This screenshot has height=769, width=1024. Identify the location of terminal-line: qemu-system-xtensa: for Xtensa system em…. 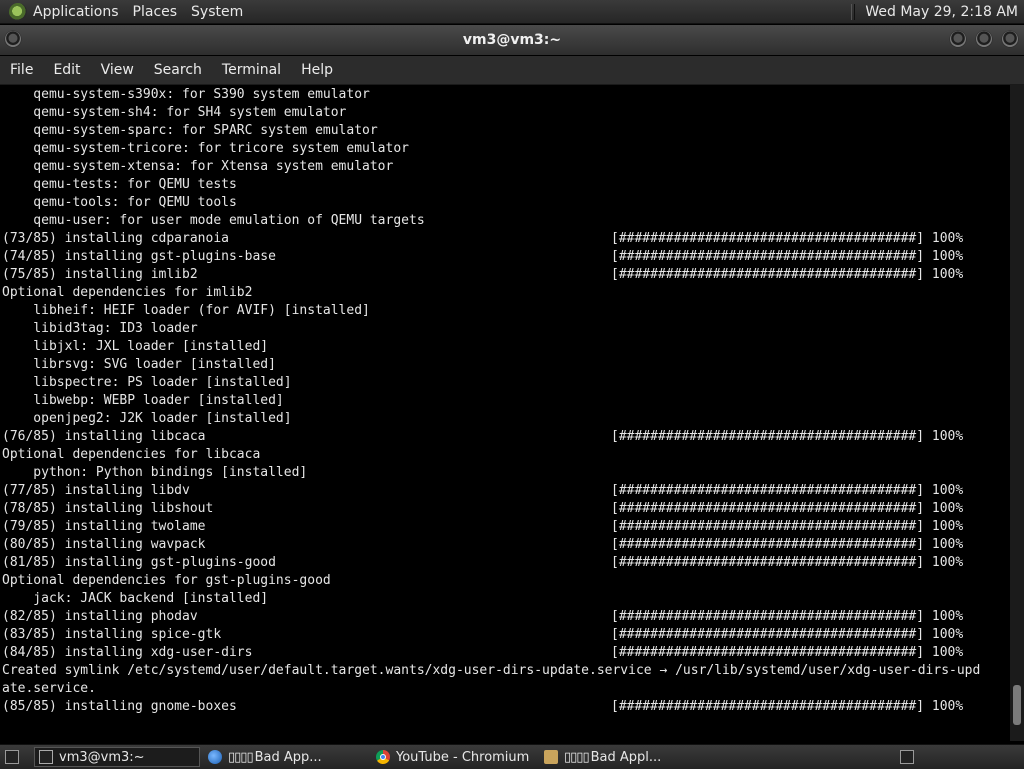
(198, 166).